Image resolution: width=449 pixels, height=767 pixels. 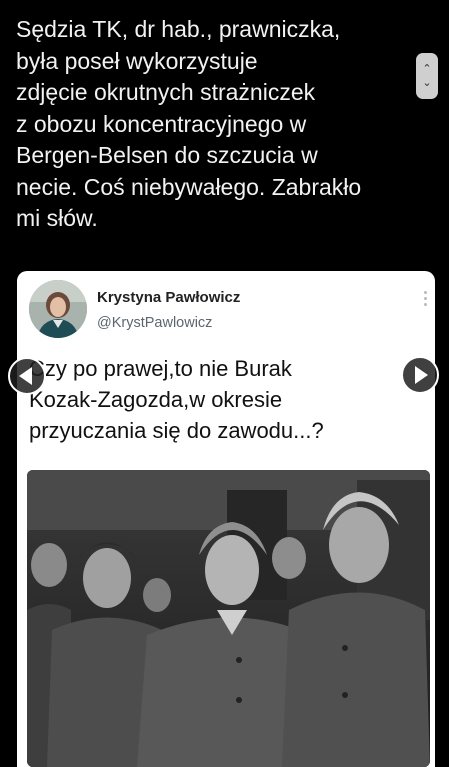 I want to click on author-name: Krystyna Pawłowicz, so click(x=168, y=297).